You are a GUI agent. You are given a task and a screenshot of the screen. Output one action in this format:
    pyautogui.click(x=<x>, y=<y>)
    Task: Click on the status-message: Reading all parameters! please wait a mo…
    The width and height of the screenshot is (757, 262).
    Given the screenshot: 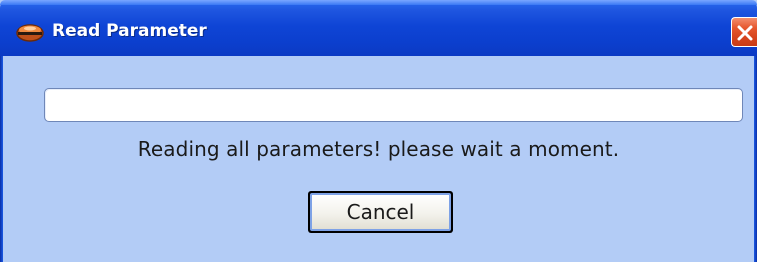 What is the action you would take?
    pyautogui.click(x=378, y=149)
    